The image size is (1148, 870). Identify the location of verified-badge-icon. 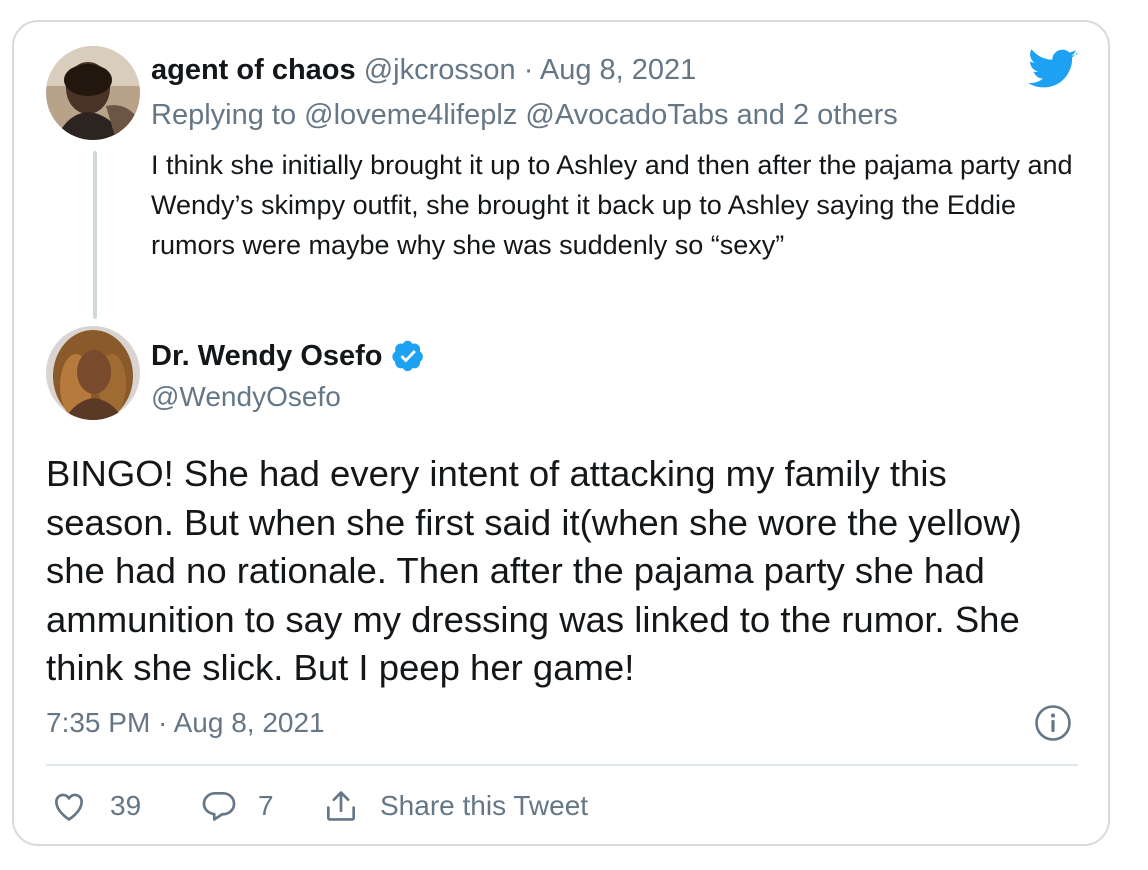
(407, 356).